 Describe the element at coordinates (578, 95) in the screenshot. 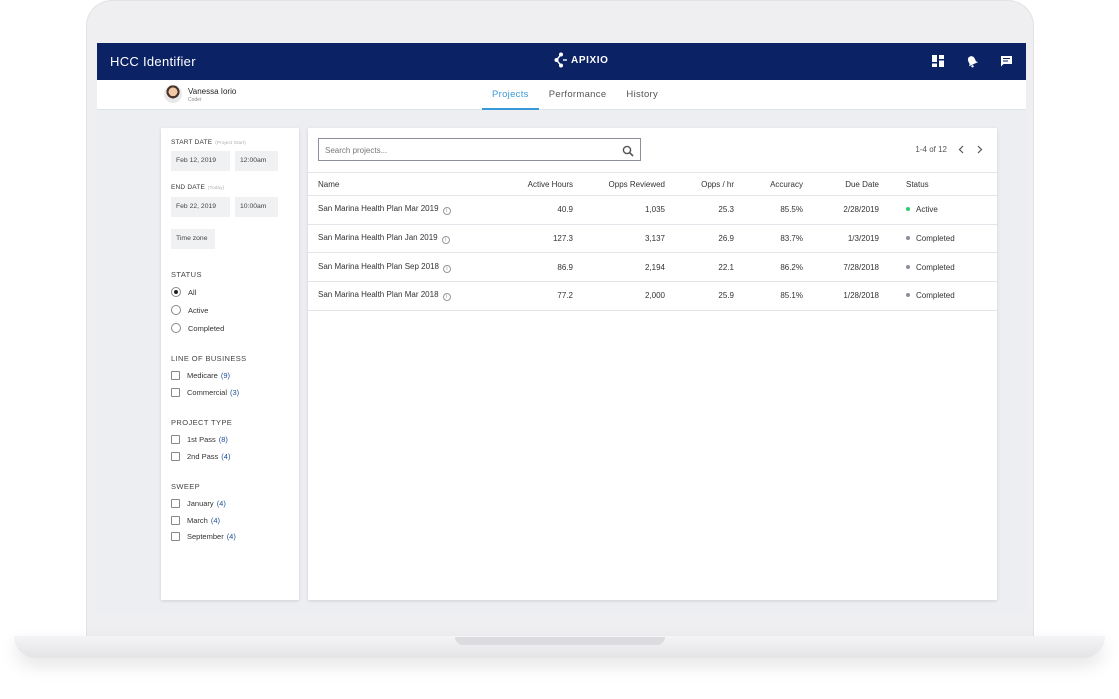

I see `tab-performance: Performance` at that location.